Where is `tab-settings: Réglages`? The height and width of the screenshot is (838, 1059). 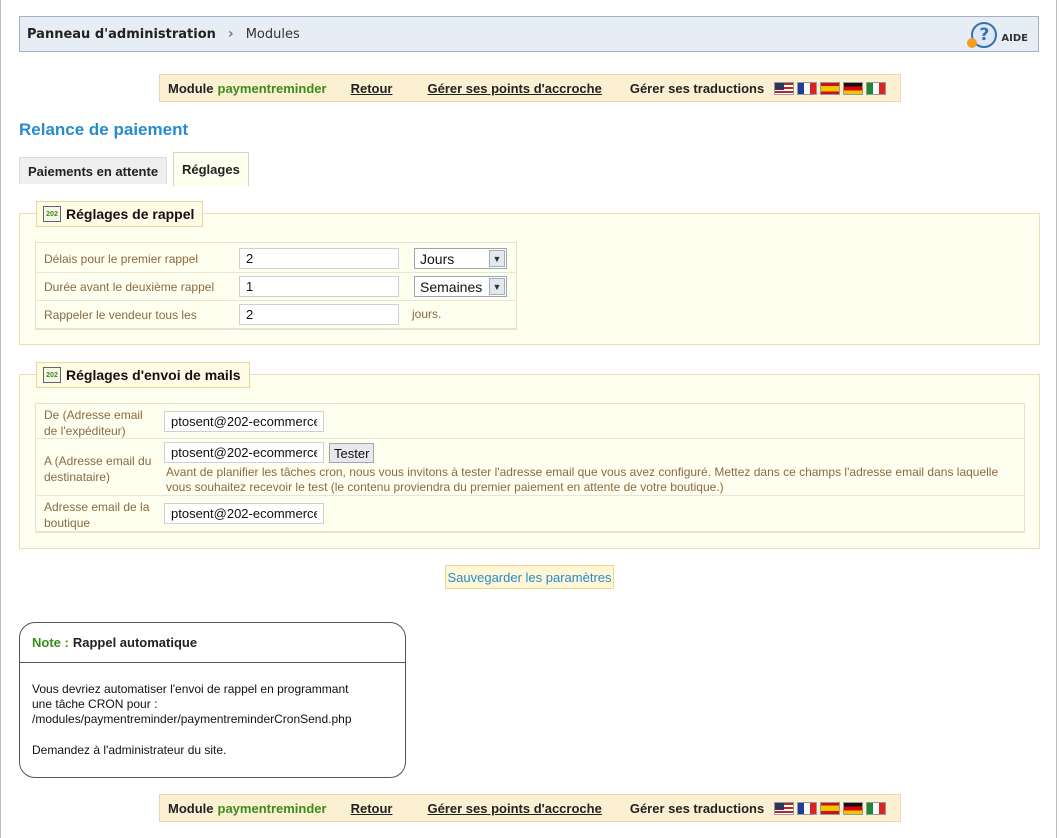 tab-settings: Réglages is located at coordinates (211, 169).